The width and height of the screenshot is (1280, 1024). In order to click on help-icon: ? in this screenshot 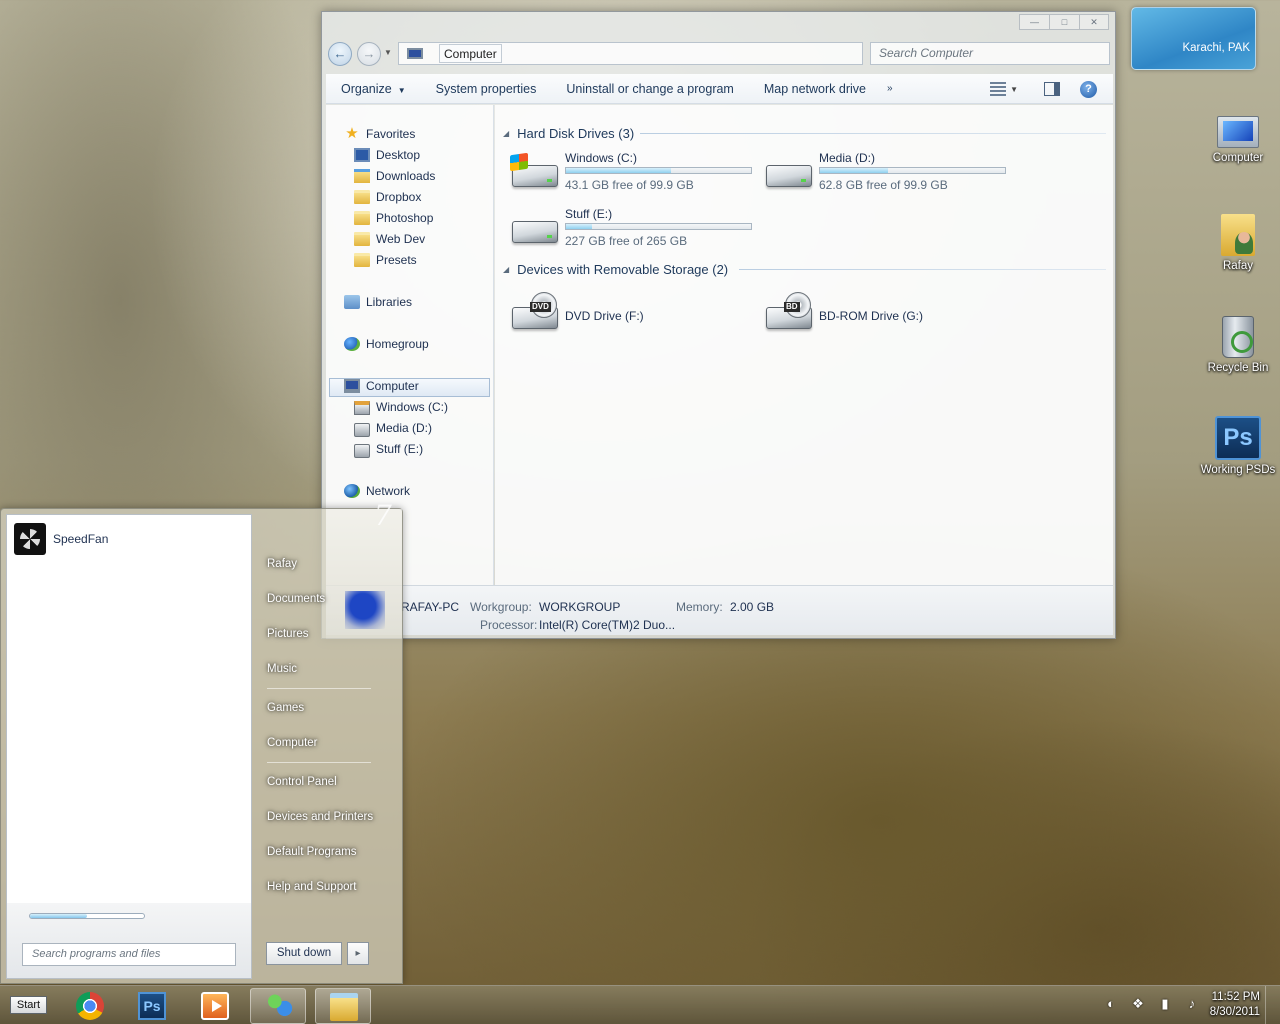, I will do `click(1088, 89)`.